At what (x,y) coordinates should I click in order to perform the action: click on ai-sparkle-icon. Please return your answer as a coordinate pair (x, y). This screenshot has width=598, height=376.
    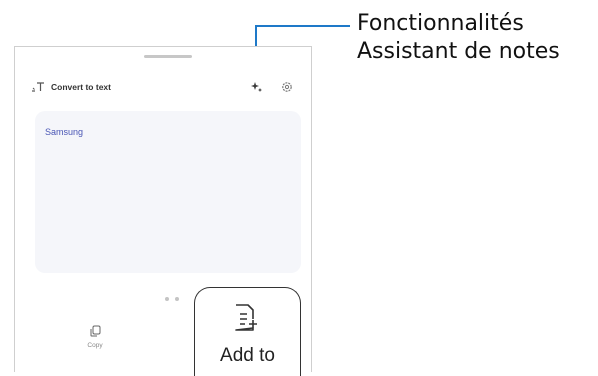
    Looking at the image, I should click on (257, 87).